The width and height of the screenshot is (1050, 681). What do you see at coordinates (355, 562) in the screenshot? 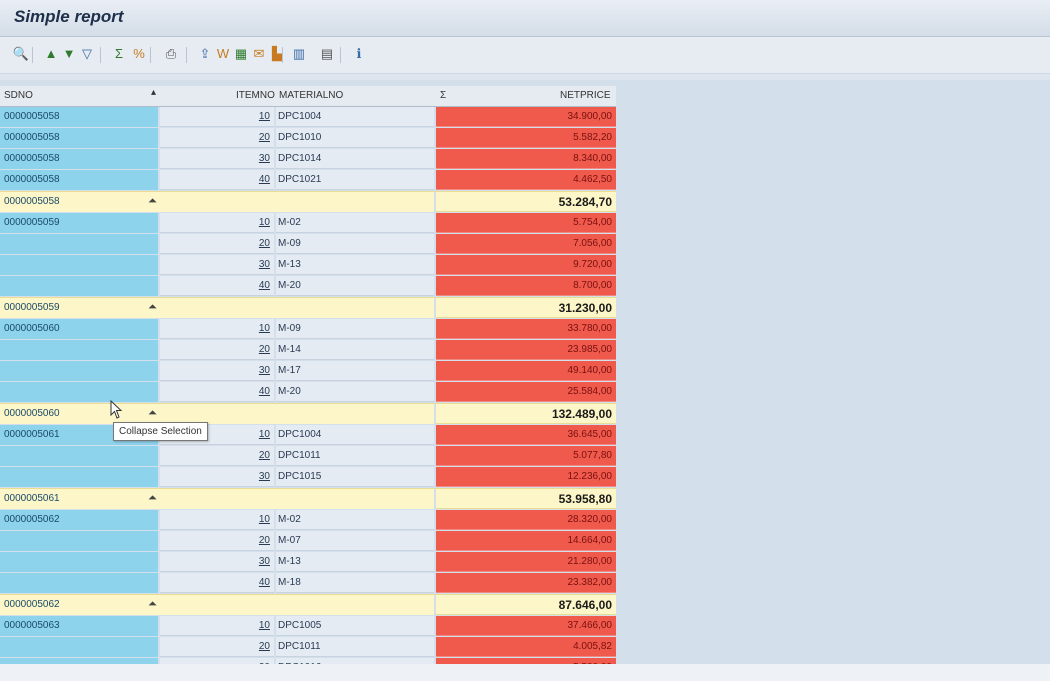
I see `cell-materialno: M-13` at bounding box center [355, 562].